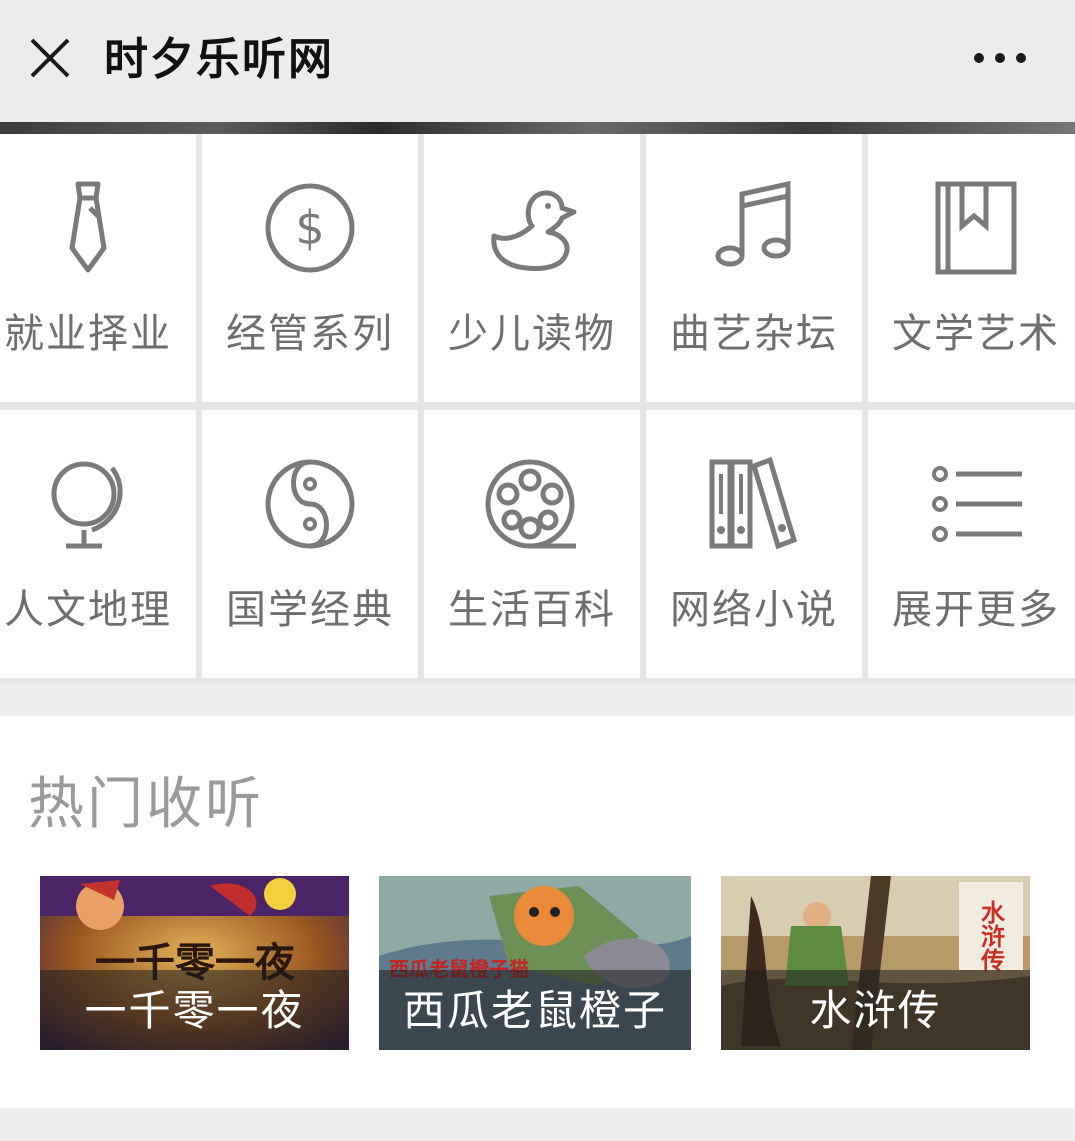  Describe the element at coordinates (88, 227) in the screenshot. I see `necktie-icon` at that location.